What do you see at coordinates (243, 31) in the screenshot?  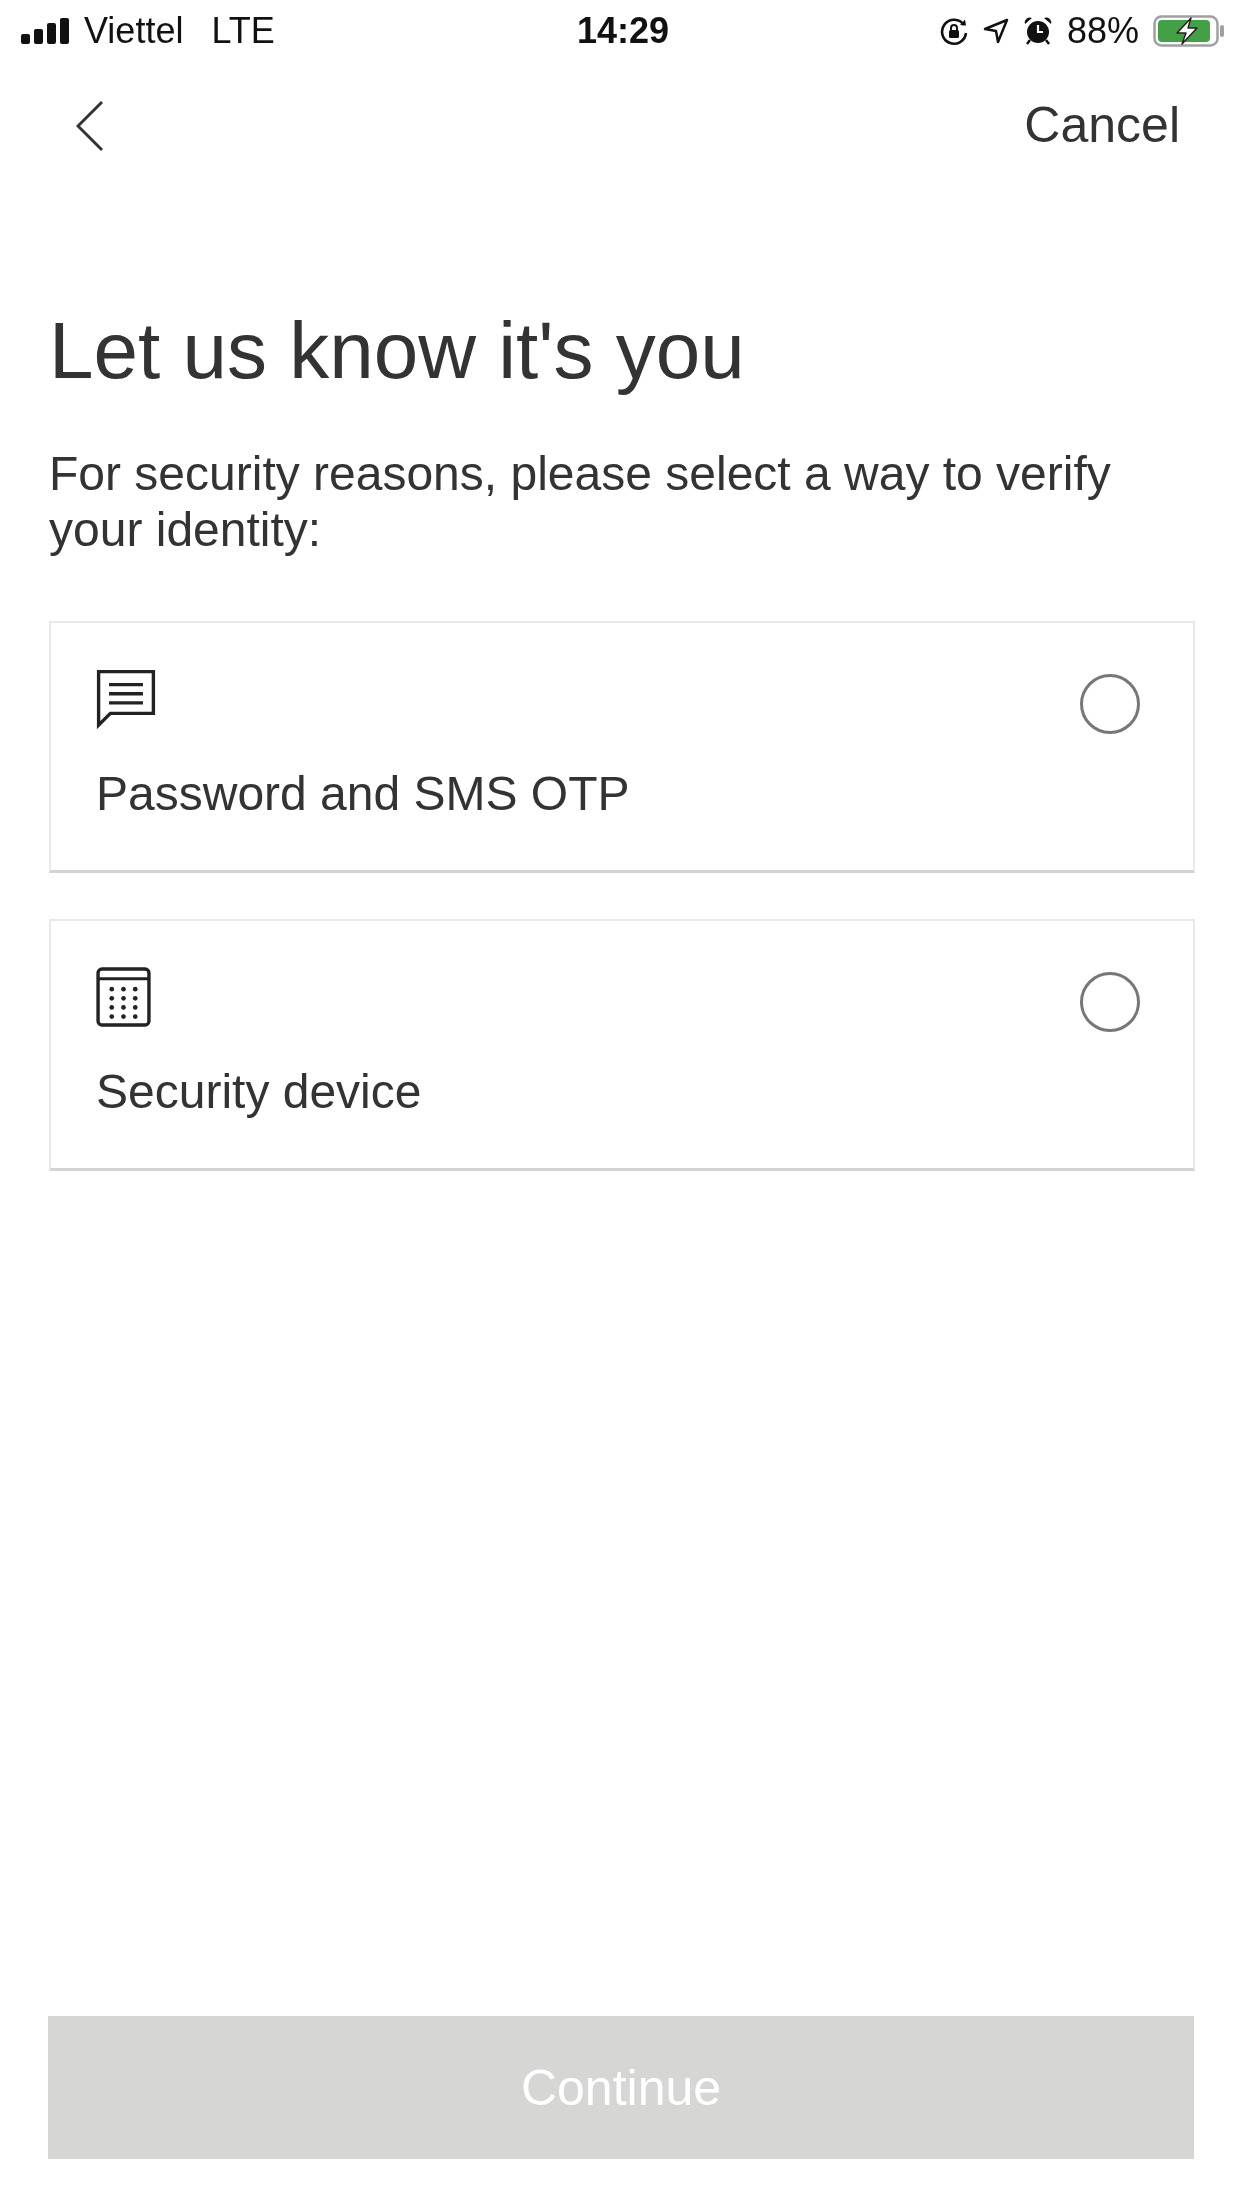 I see `network-type: LTE` at bounding box center [243, 31].